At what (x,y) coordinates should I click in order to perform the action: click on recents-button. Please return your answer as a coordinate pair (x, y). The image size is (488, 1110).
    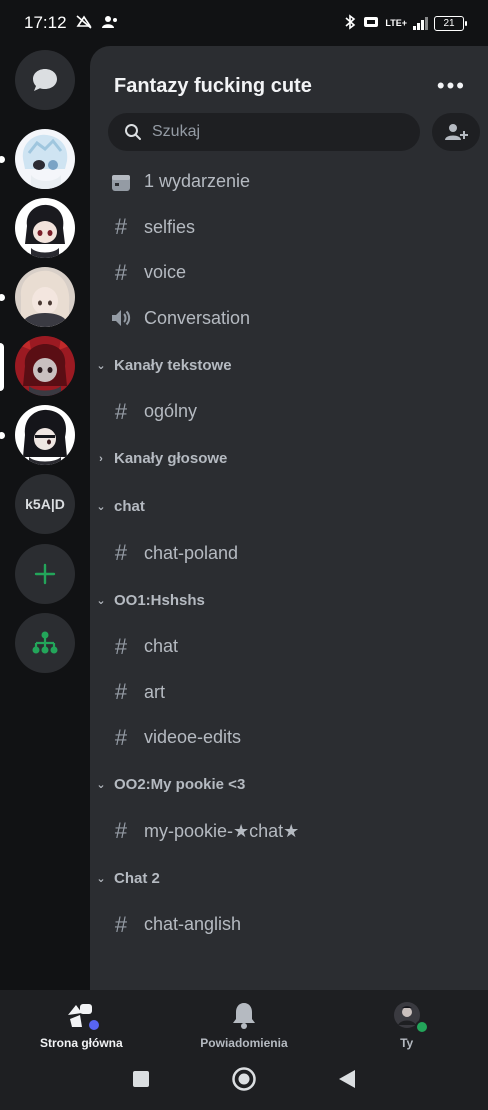
    Looking at the image, I should click on (141, 1081).